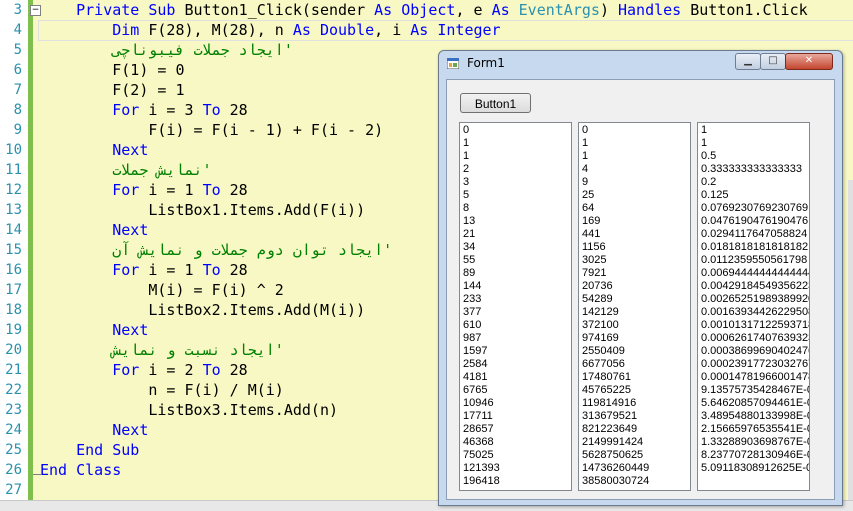  Describe the element at coordinates (517, 468) in the screenshot. I see `listbox1-item: 121393` at that location.